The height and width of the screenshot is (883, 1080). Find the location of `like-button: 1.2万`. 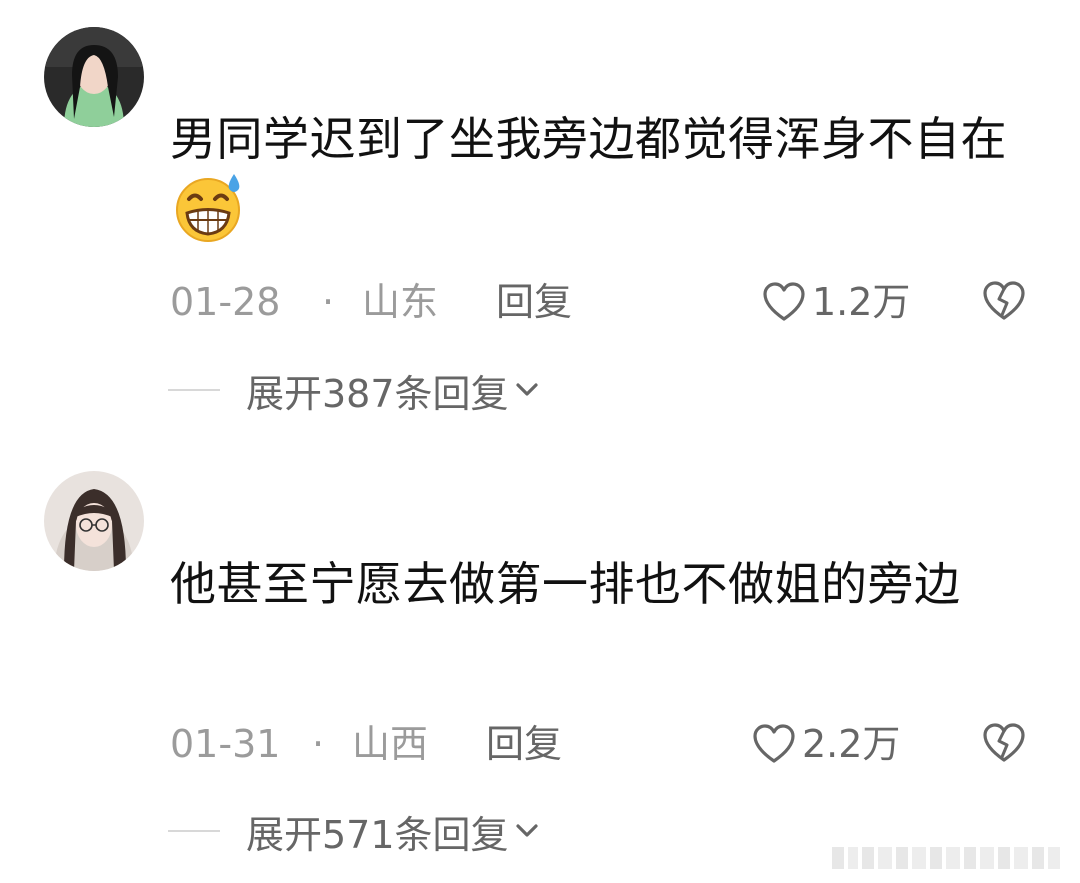

like-button: 1.2万 is located at coordinates (836, 302).